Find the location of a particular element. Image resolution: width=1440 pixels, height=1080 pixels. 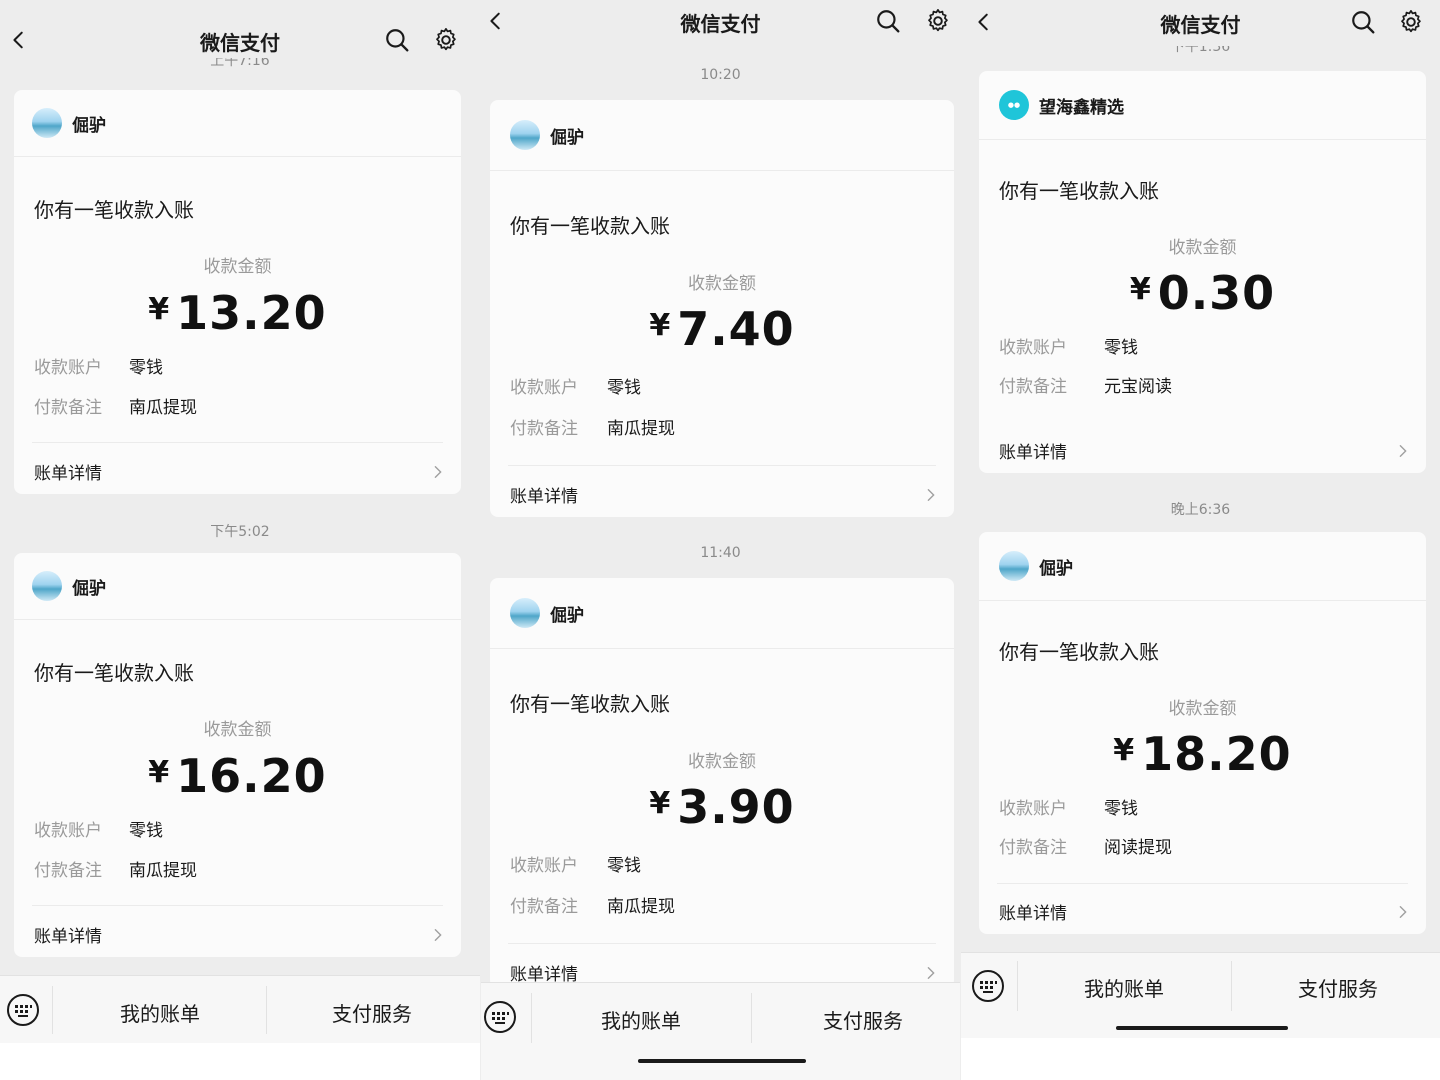

amount-value: 3.90 is located at coordinates (736, 807).